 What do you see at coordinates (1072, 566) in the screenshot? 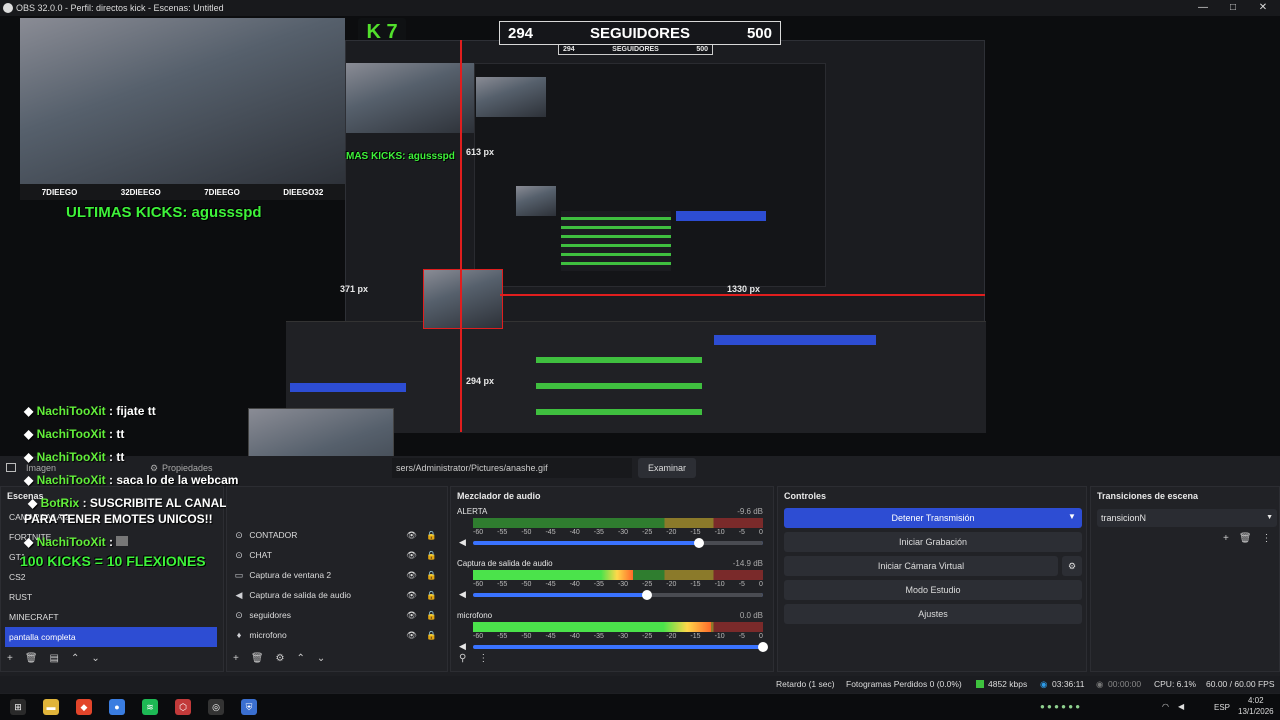
I see `virtual-camera-settings-button: ⚙` at bounding box center [1072, 566].